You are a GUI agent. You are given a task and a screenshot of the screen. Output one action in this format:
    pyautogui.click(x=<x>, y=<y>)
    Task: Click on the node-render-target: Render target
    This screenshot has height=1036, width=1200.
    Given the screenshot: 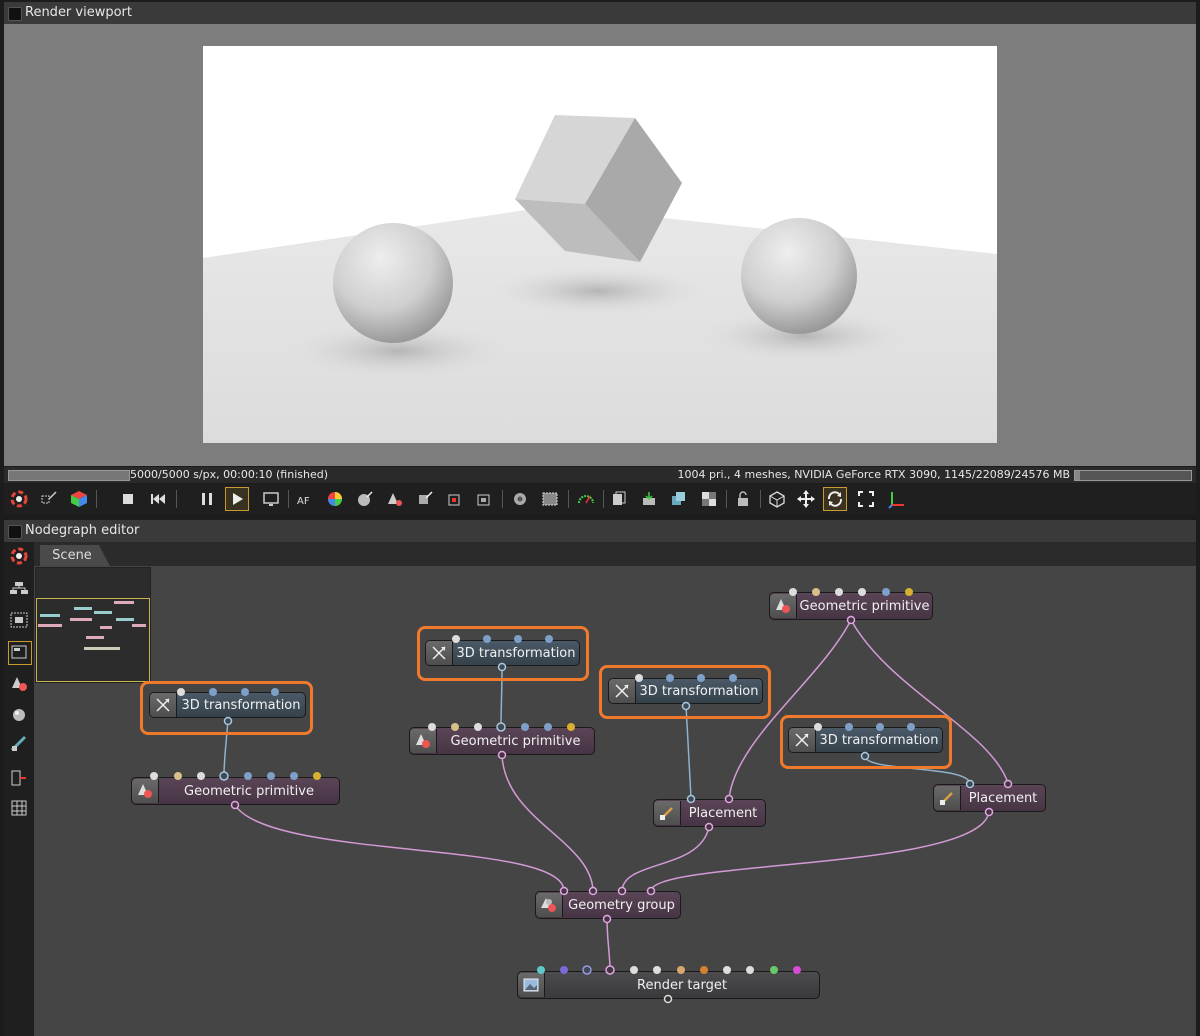 What is the action you would take?
    pyautogui.click(x=668, y=985)
    